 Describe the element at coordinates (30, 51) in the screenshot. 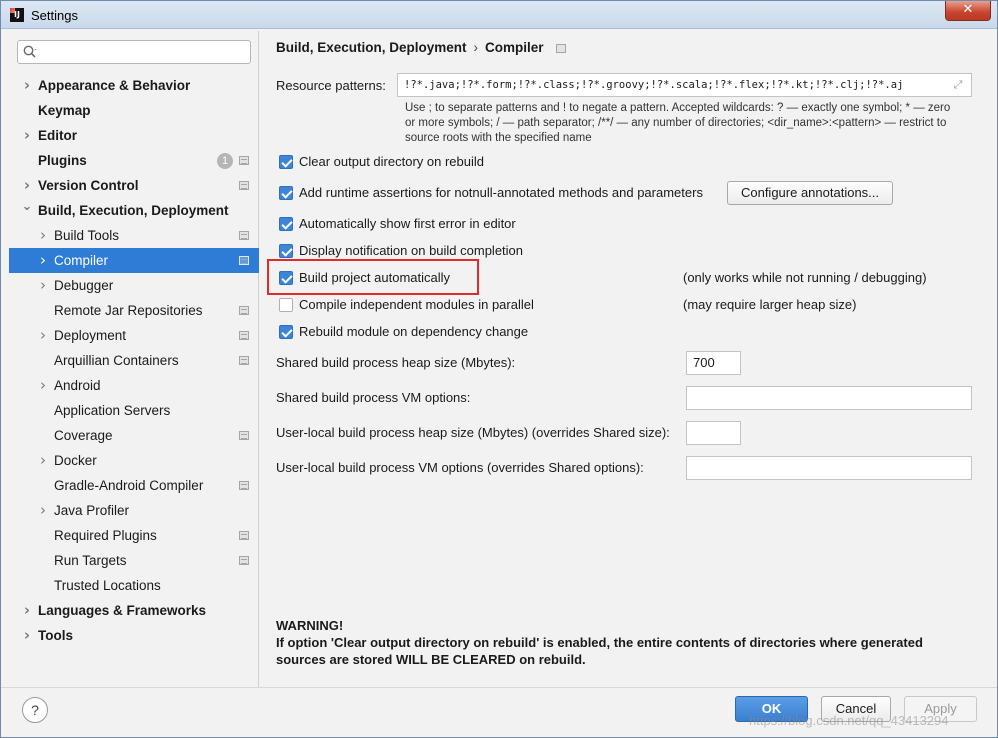

I see `search-icon` at that location.